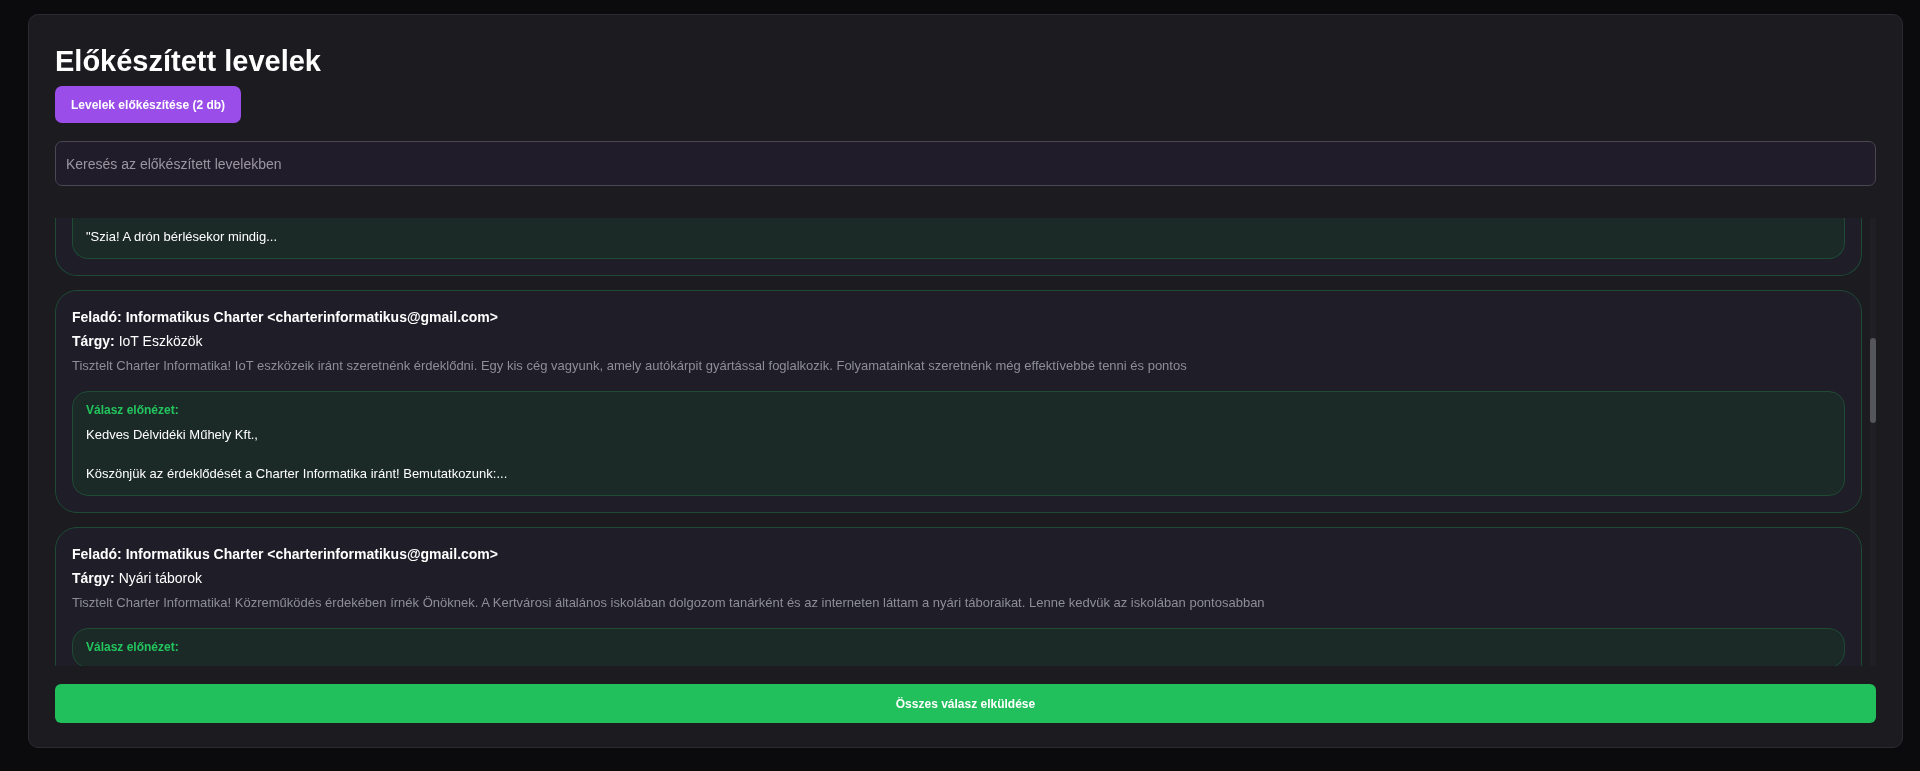 Image resolution: width=1920 pixels, height=771 pixels. What do you see at coordinates (1873, 381) in the screenshot?
I see `scrollbar-thumb` at bounding box center [1873, 381].